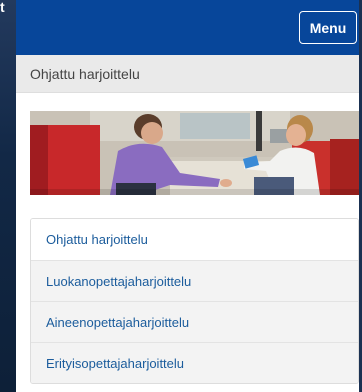  What do you see at coordinates (8, 196) in the screenshot?
I see `page-background` at bounding box center [8, 196].